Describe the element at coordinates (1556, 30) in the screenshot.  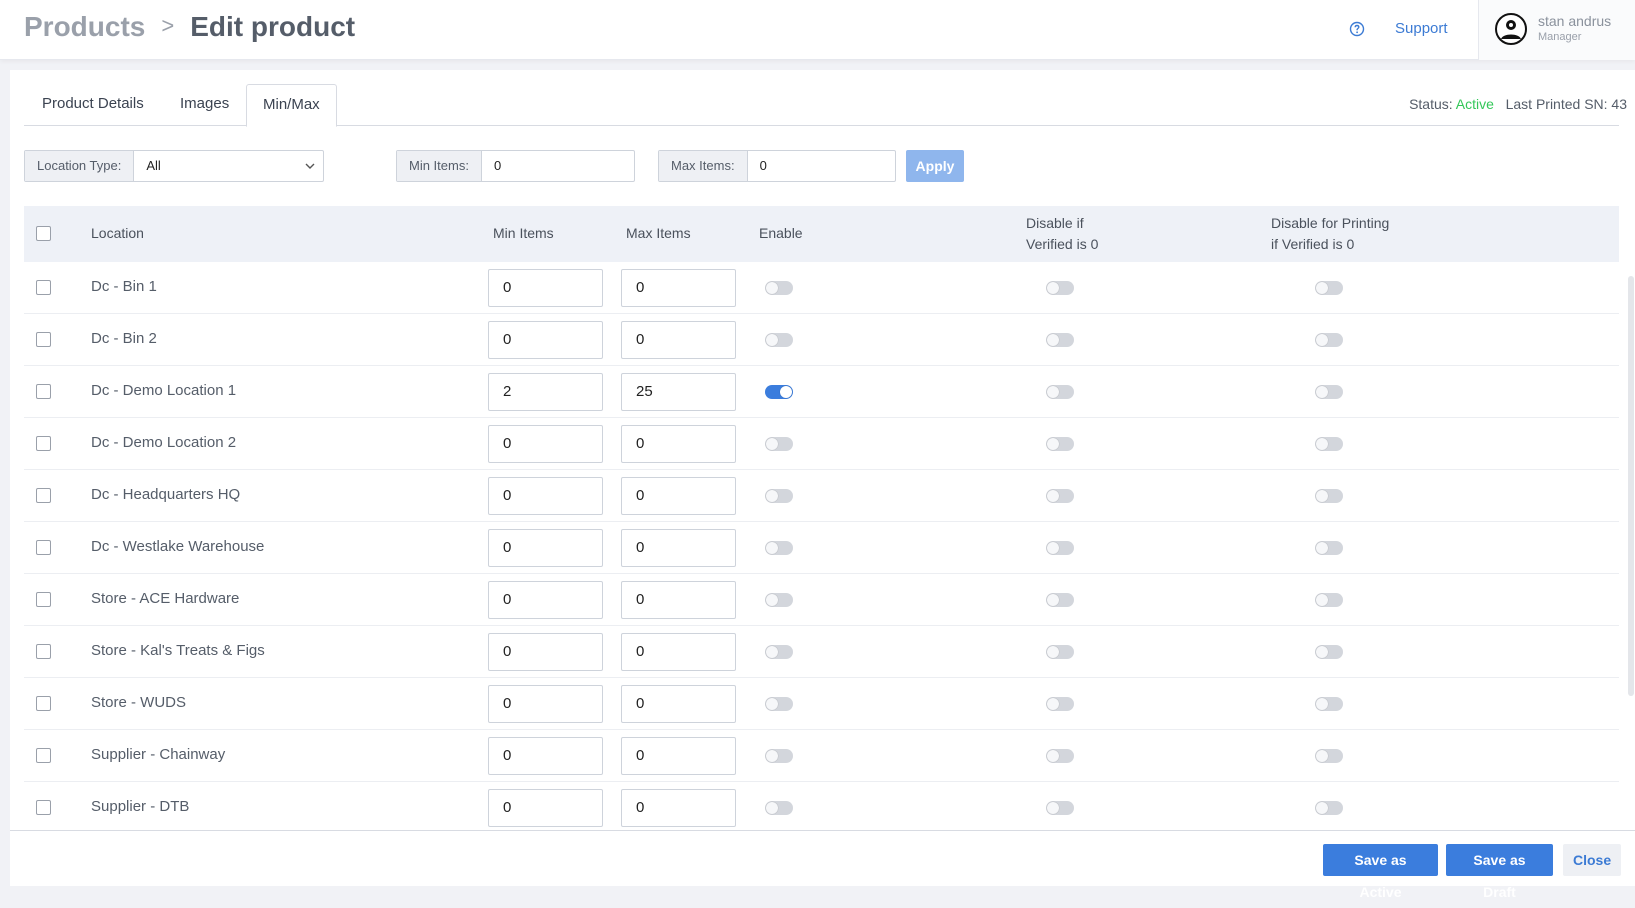
I see `user-menu: stan andrus Manager` at that location.